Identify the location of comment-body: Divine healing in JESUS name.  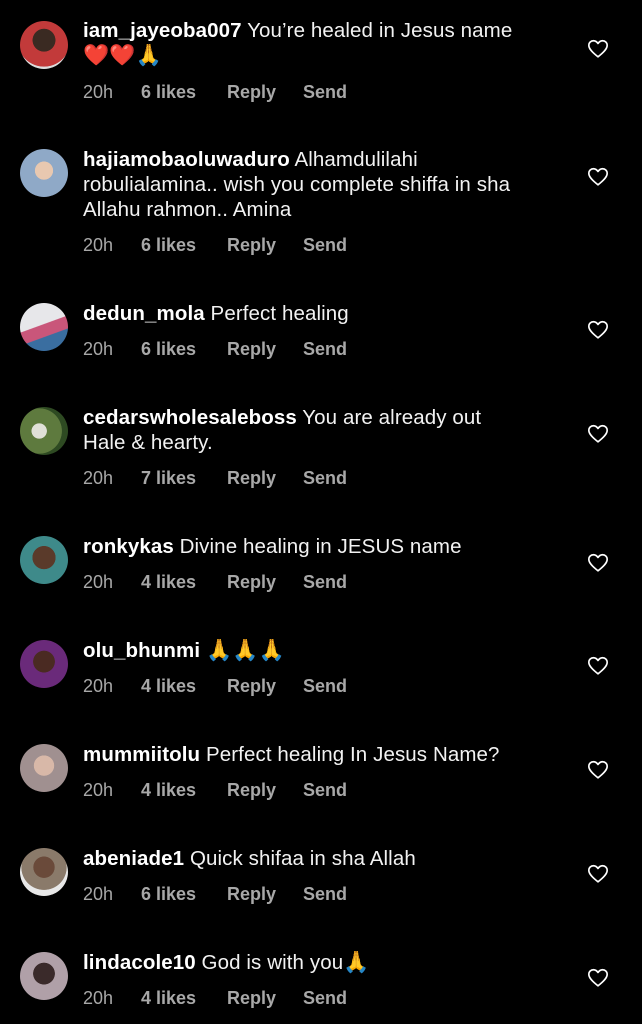
(317, 546).